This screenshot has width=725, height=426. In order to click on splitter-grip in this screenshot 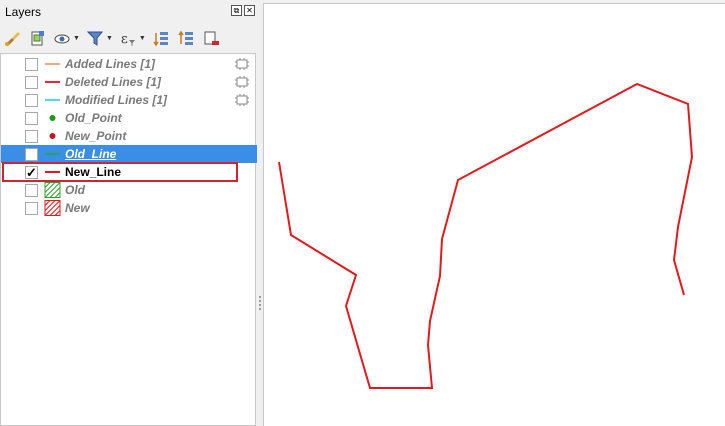, I will do `click(260, 303)`.